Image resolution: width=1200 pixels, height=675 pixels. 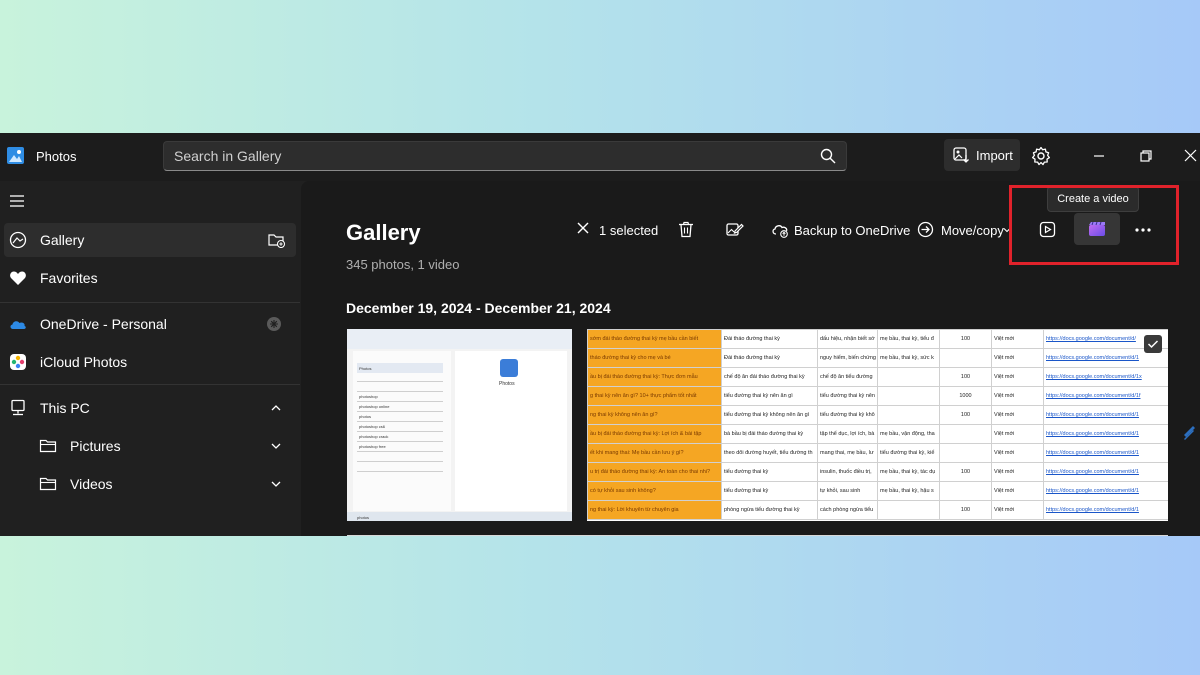 I want to click on sidebar-item-this-pc: This PC, so click(x=150, y=408).